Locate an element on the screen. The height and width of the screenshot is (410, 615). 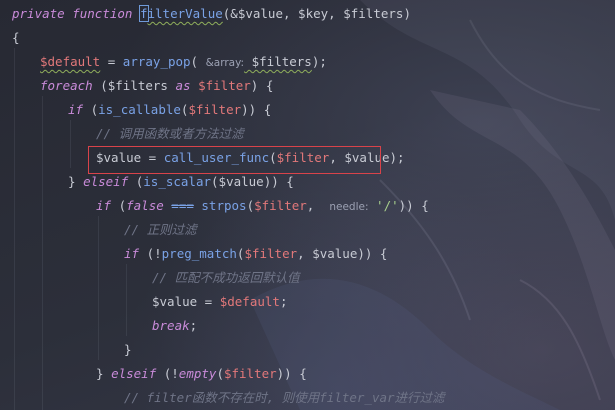
code-line: break; is located at coordinates (174, 326).